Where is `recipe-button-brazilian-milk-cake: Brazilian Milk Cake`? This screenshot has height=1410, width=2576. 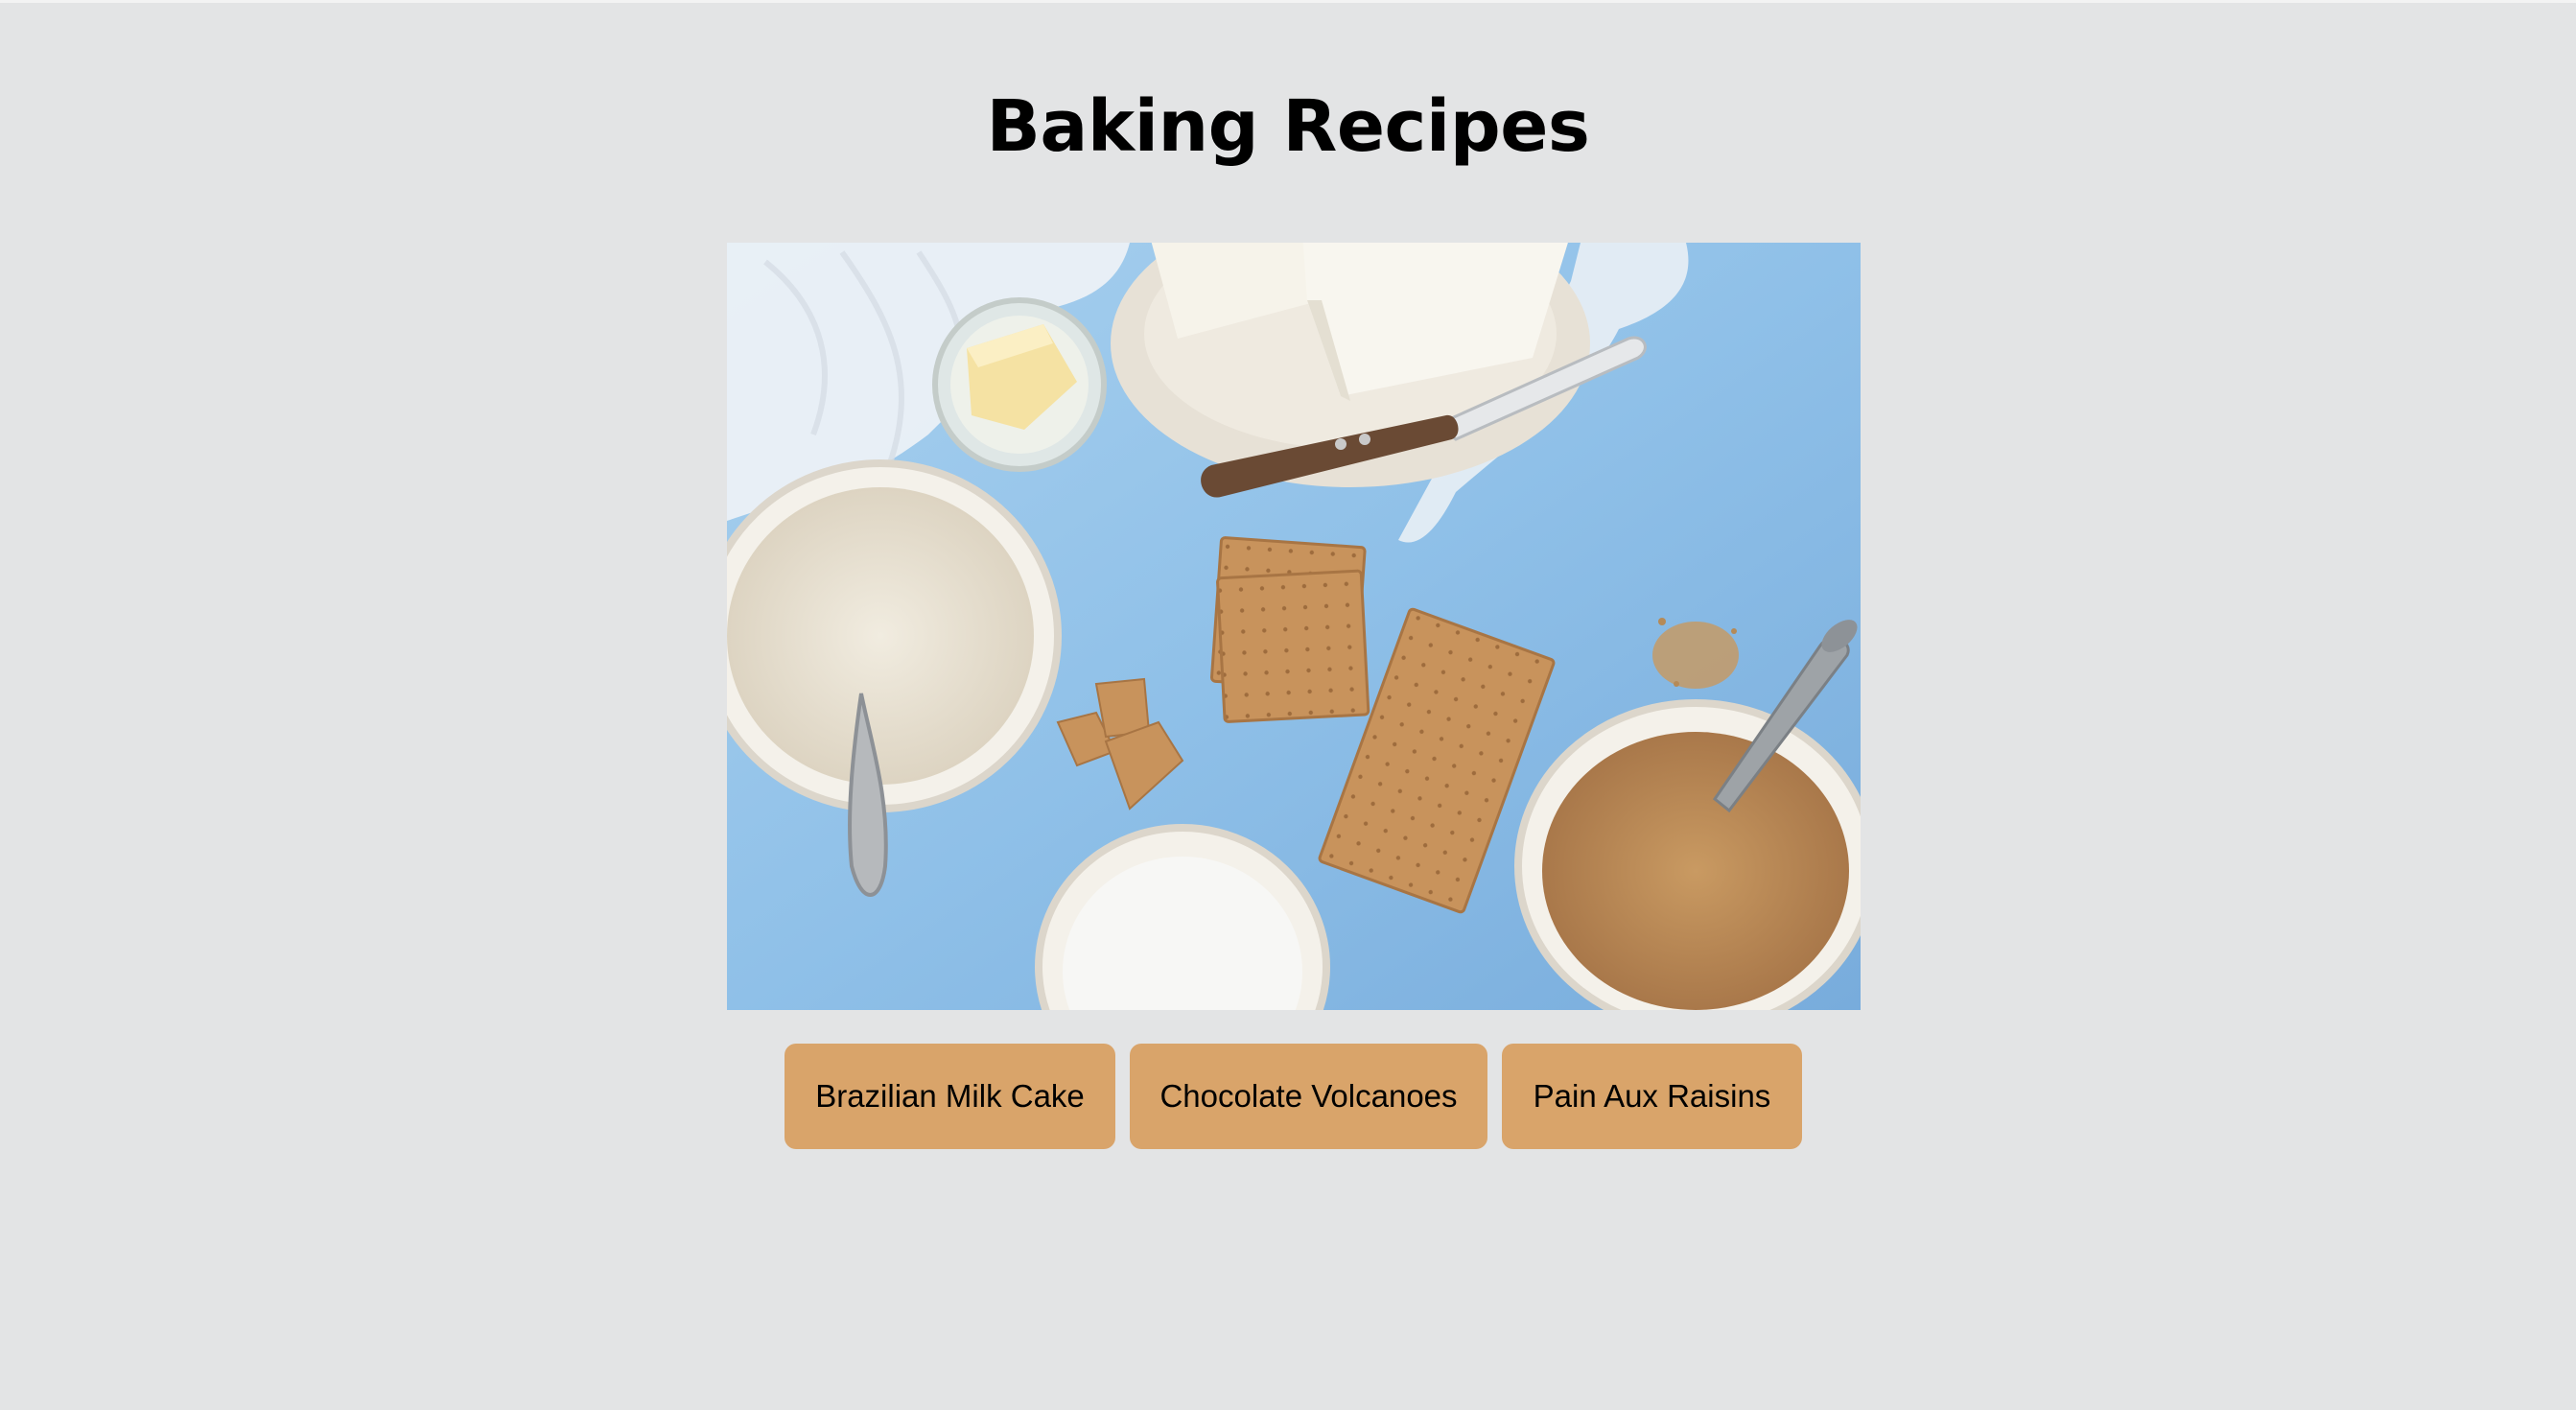
recipe-button-brazilian-milk-cake: Brazilian Milk Cake is located at coordinates (950, 1096).